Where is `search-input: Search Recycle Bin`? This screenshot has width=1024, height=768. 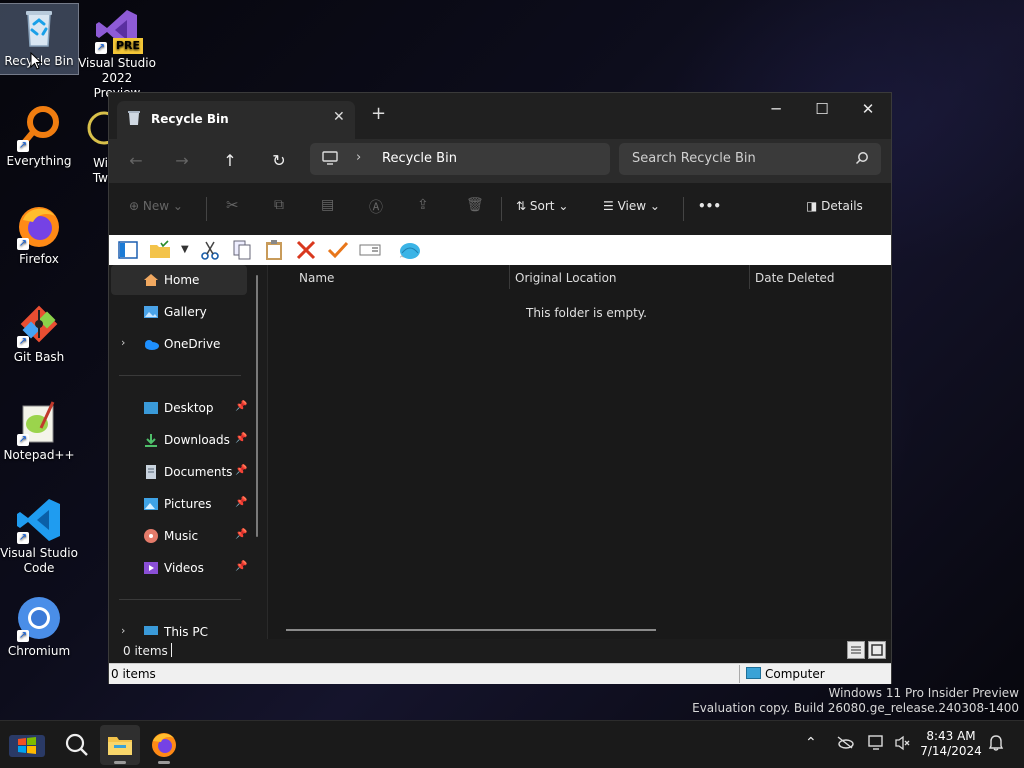 search-input: Search Recycle Bin is located at coordinates (694, 158).